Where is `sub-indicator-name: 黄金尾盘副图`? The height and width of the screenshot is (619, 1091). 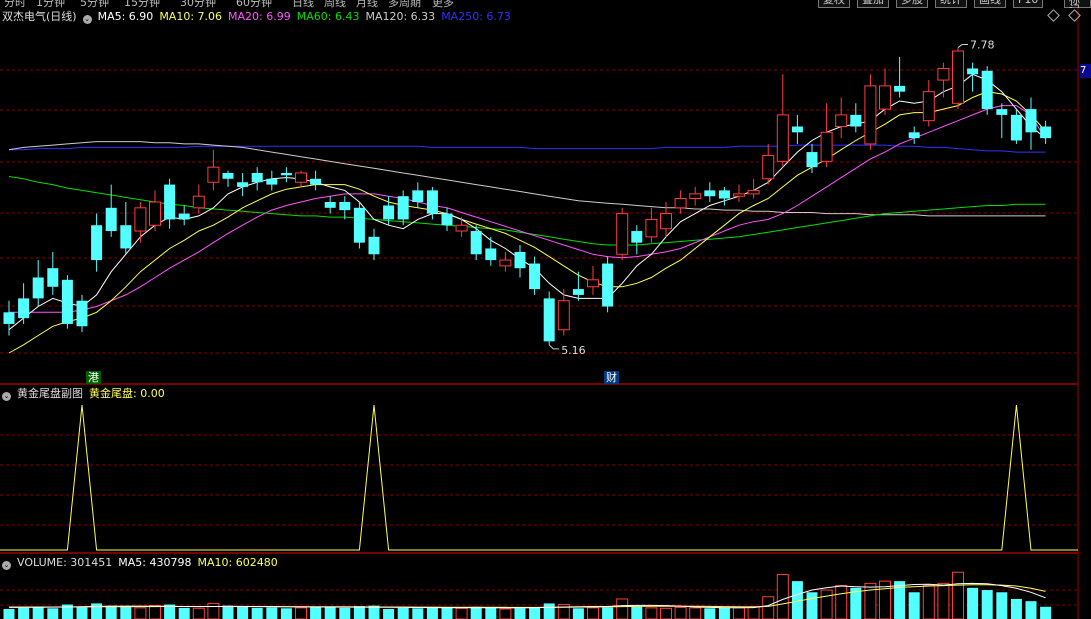 sub-indicator-name: 黄金尾盘副图 is located at coordinates (50, 393).